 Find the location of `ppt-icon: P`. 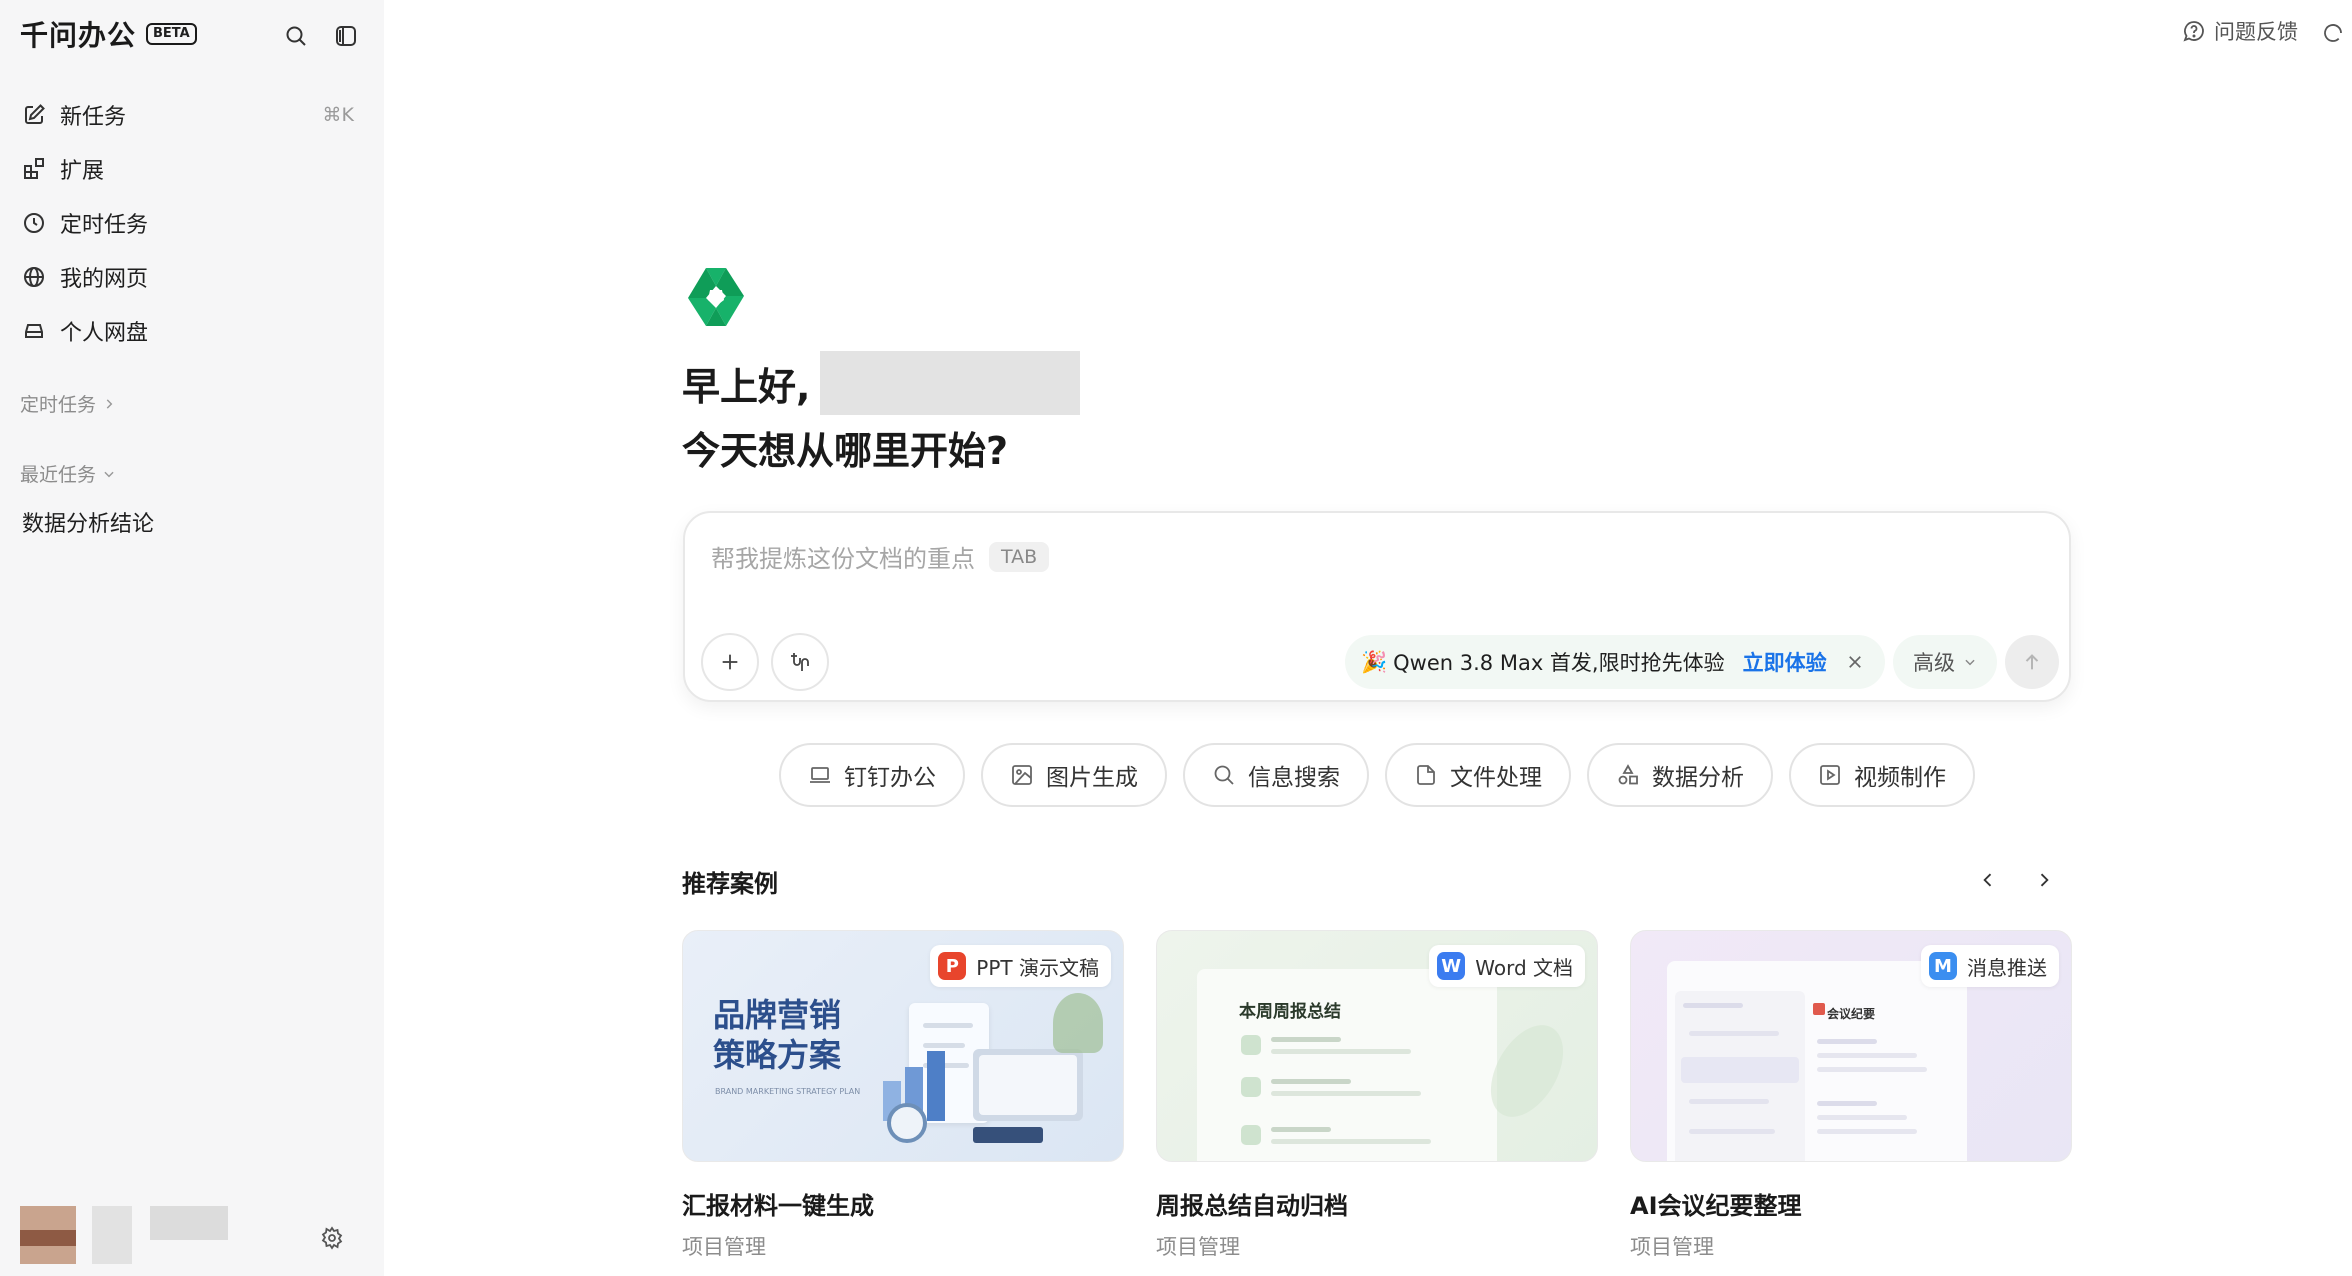

ppt-icon: P is located at coordinates (952, 966).